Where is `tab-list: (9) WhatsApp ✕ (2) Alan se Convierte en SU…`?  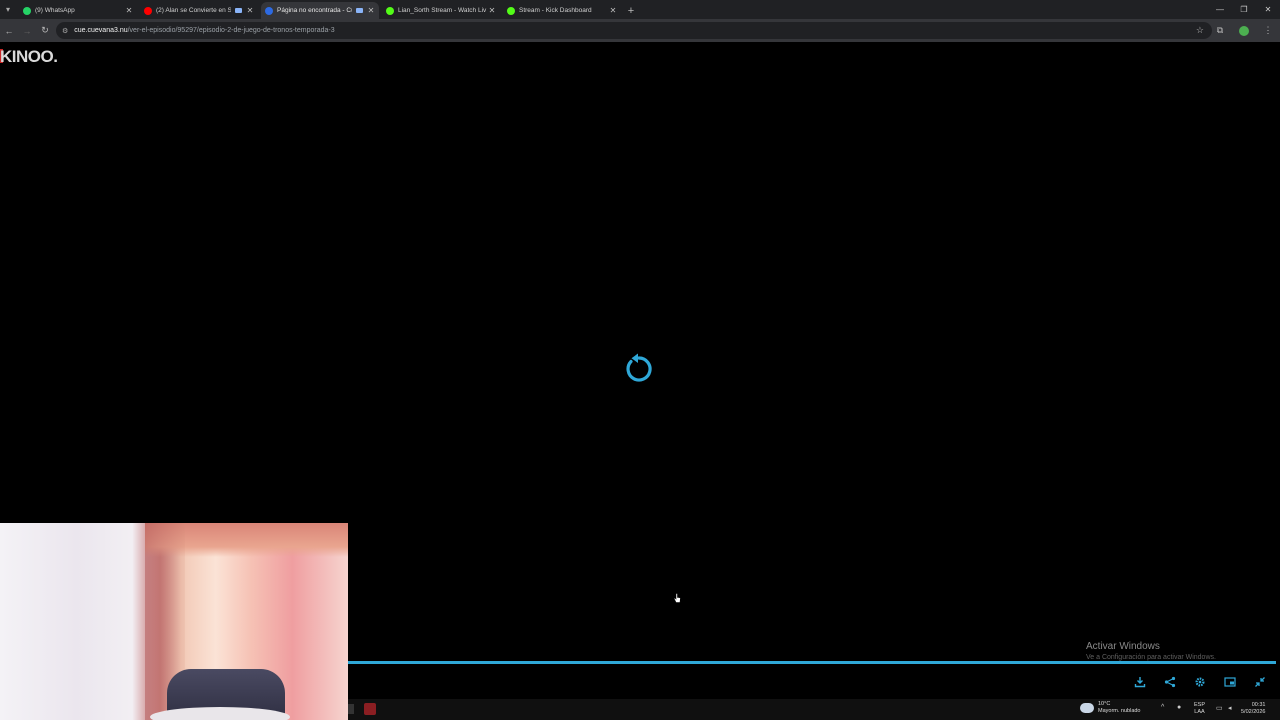
tab-list: (9) WhatsApp ✕ (2) Alan se Convierte en SU… is located at coordinates (318, 10).